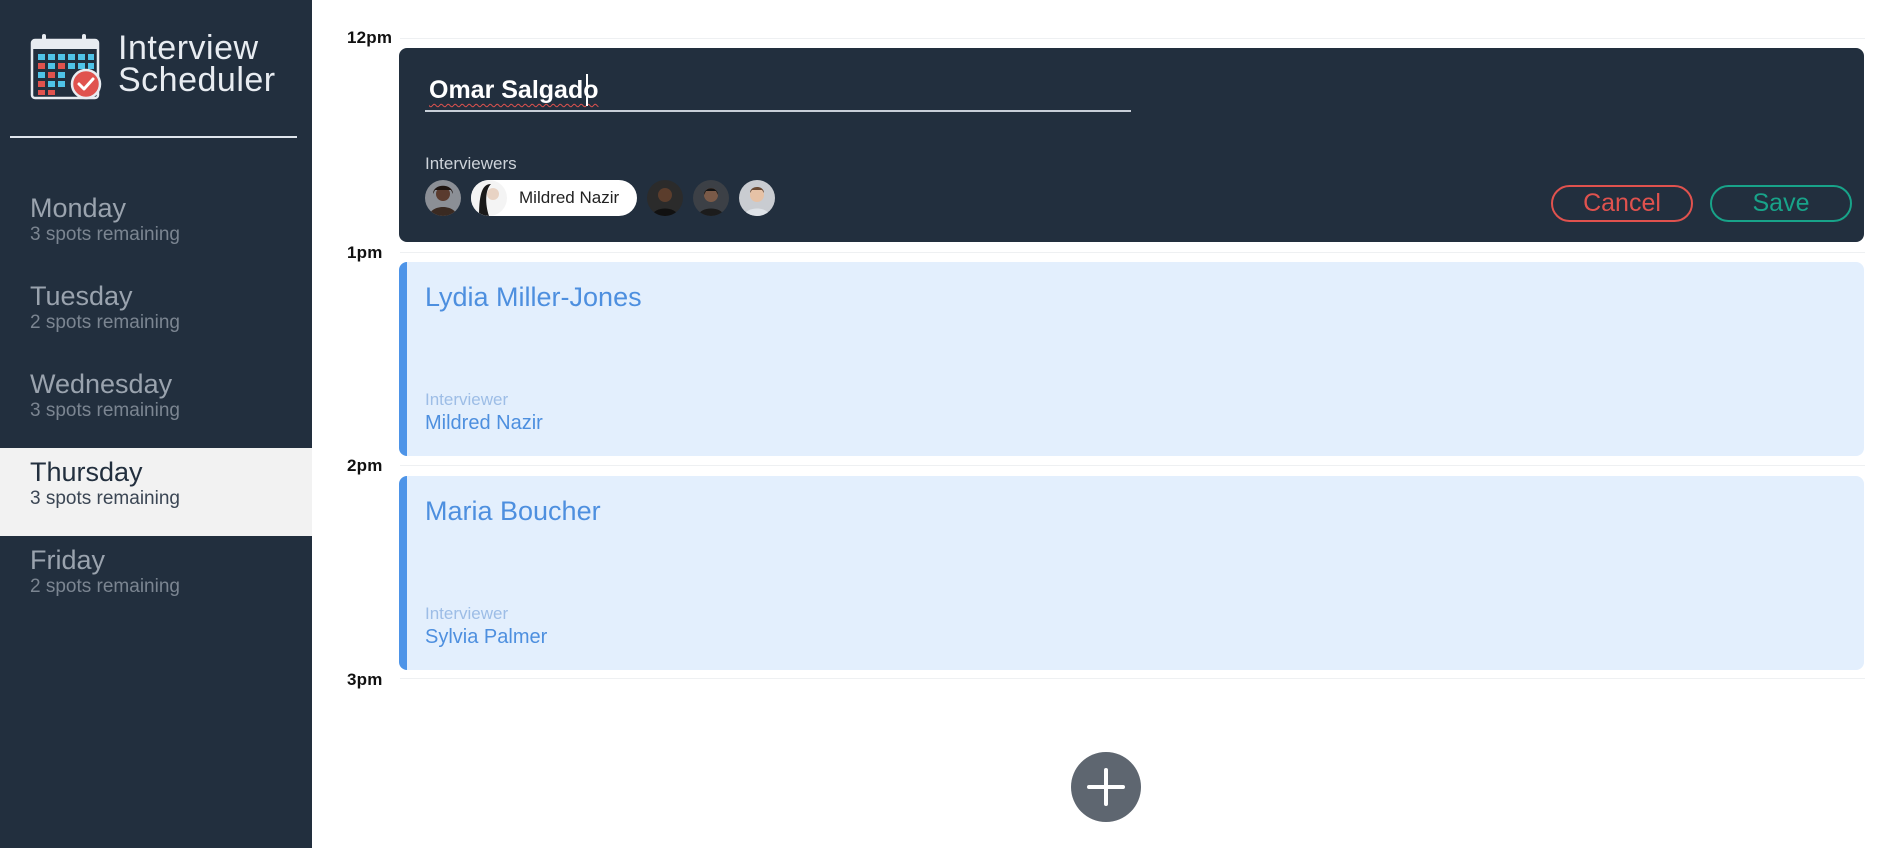 The width and height of the screenshot is (1895, 848). I want to click on text-caret, so click(587, 90).